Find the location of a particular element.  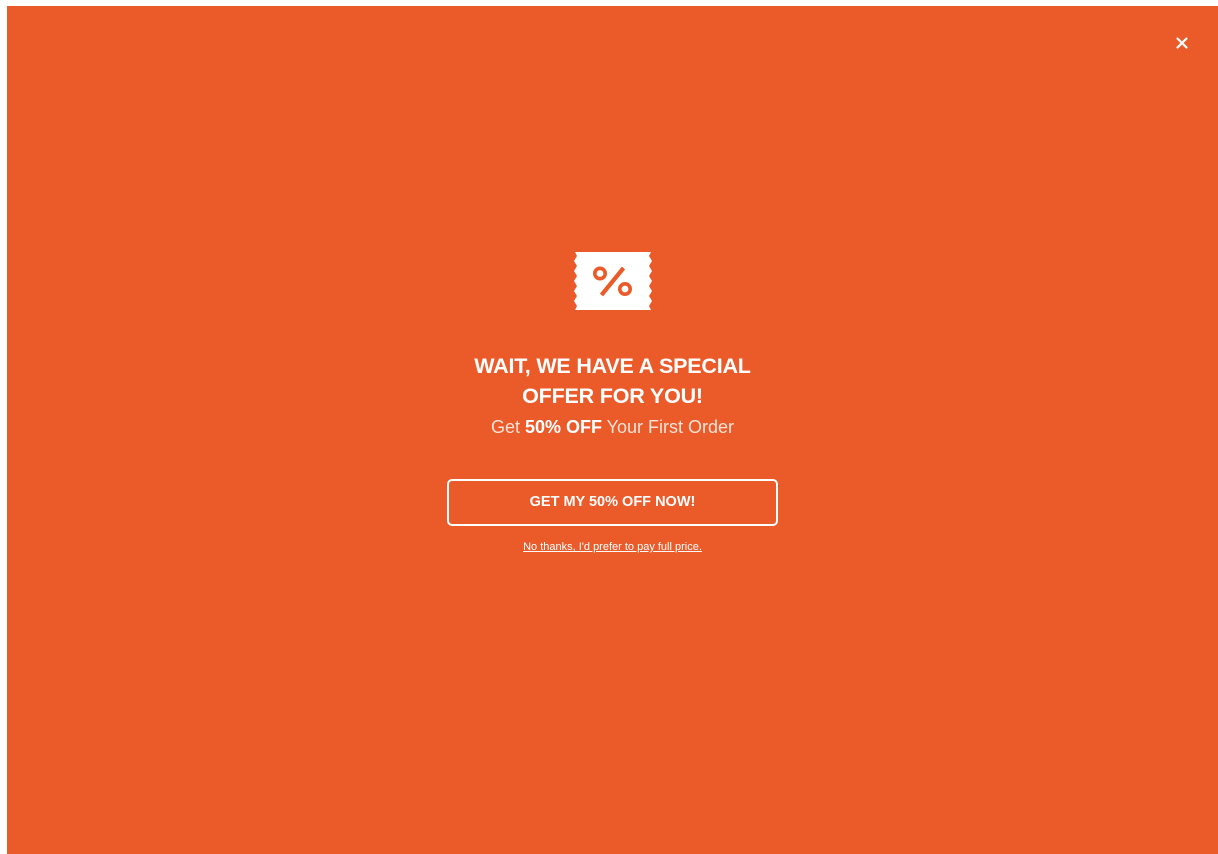

get-discount-button: GET MY 50% OFF NOW! is located at coordinates (612, 502).